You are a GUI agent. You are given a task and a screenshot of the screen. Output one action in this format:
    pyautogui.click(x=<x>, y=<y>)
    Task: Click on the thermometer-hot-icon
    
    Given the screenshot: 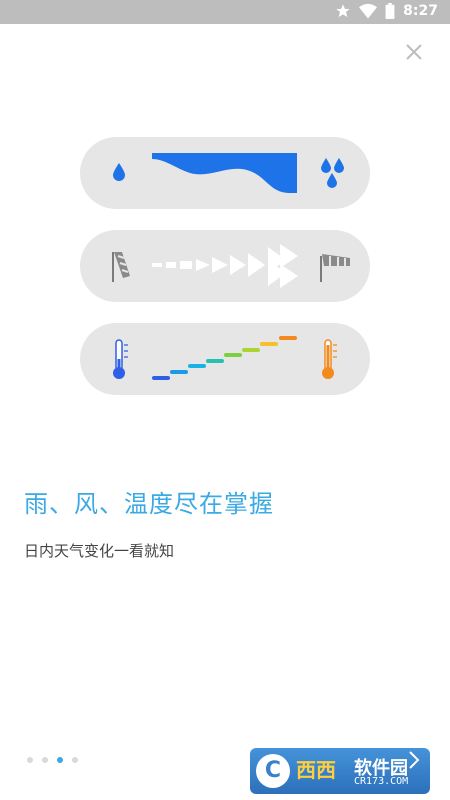 What is the action you would take?
    pyautogui.click(x=329, y=359)
    